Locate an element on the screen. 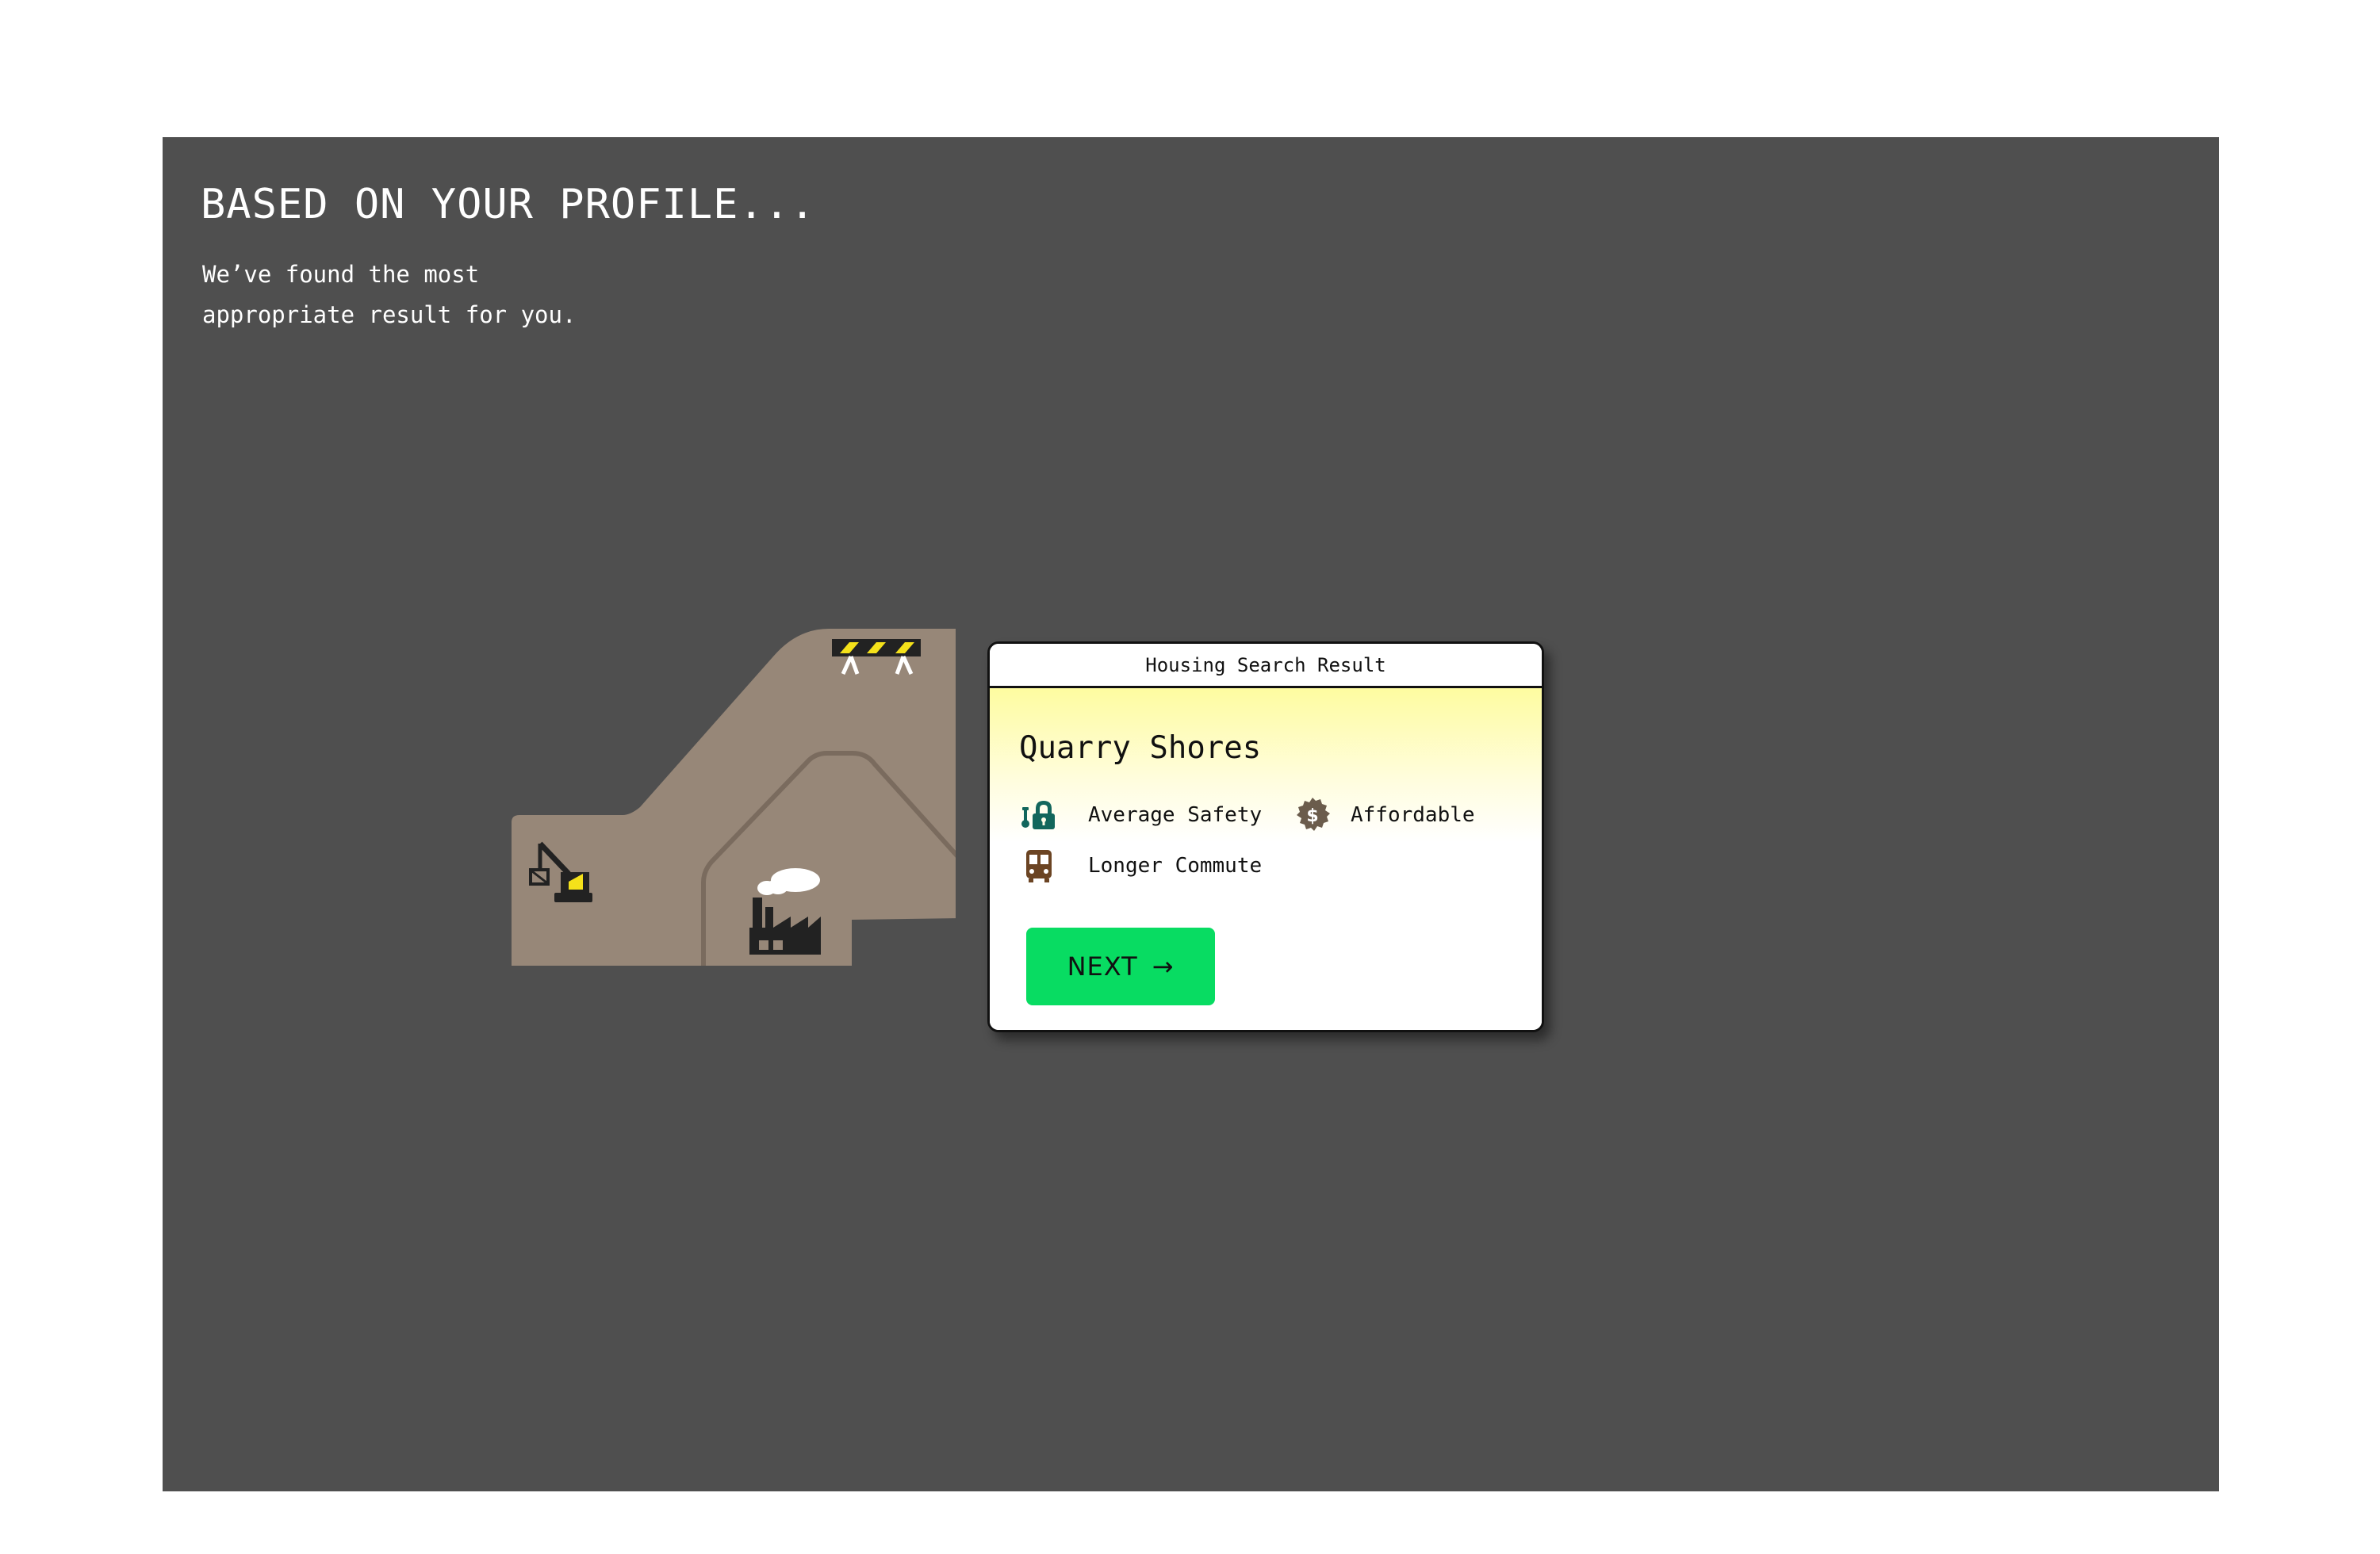  attribute-safety-label: Average Safety is located at coordinates (1175, 815).